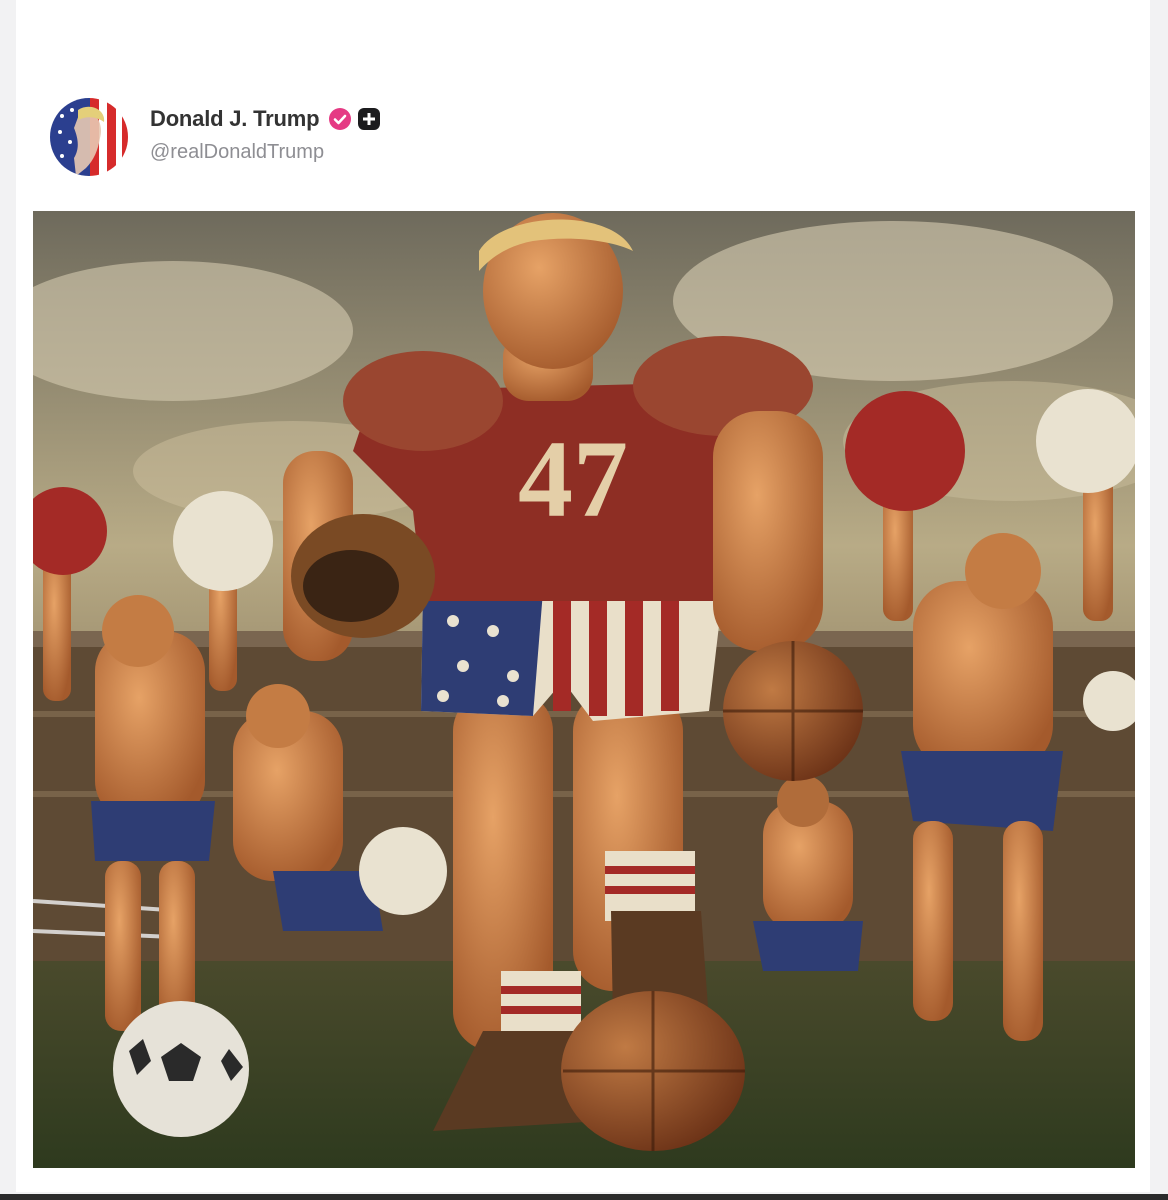 The width and height of the screenshot is (1168, 1200). I want to click on jersey-number: 47, so click(573, 479).